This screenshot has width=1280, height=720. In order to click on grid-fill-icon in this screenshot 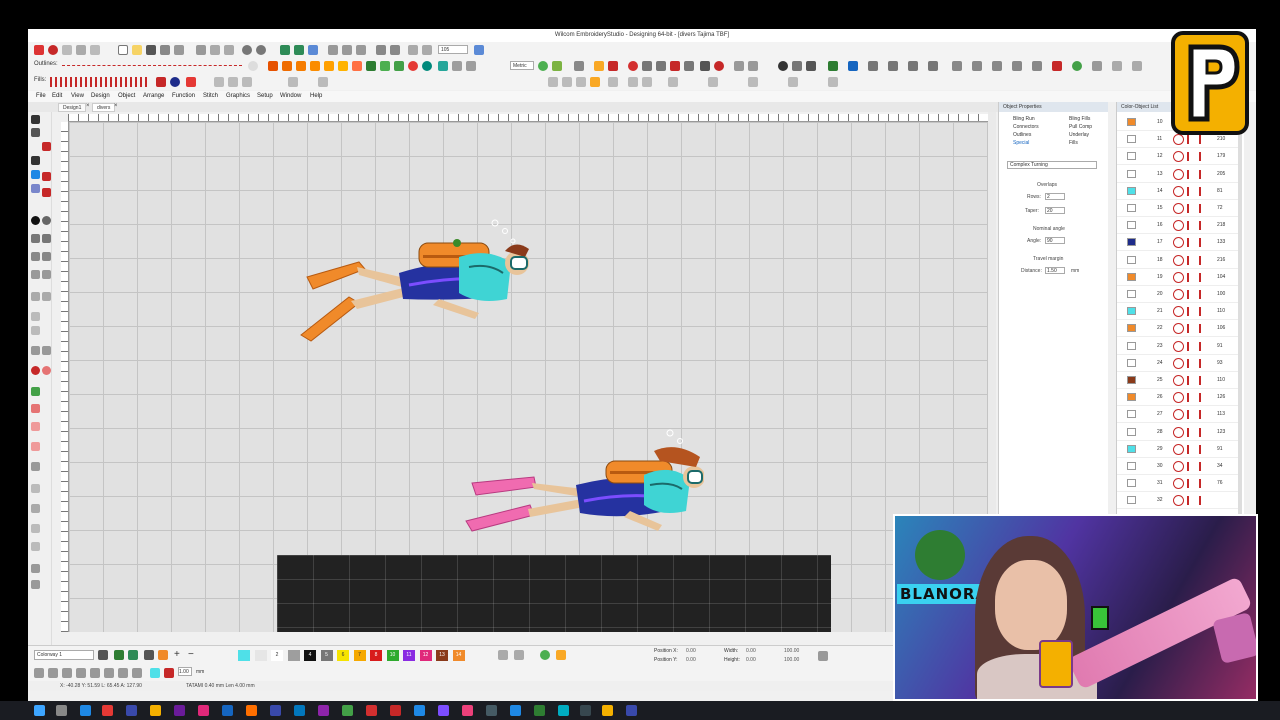, I will do `click(191, 82)`.